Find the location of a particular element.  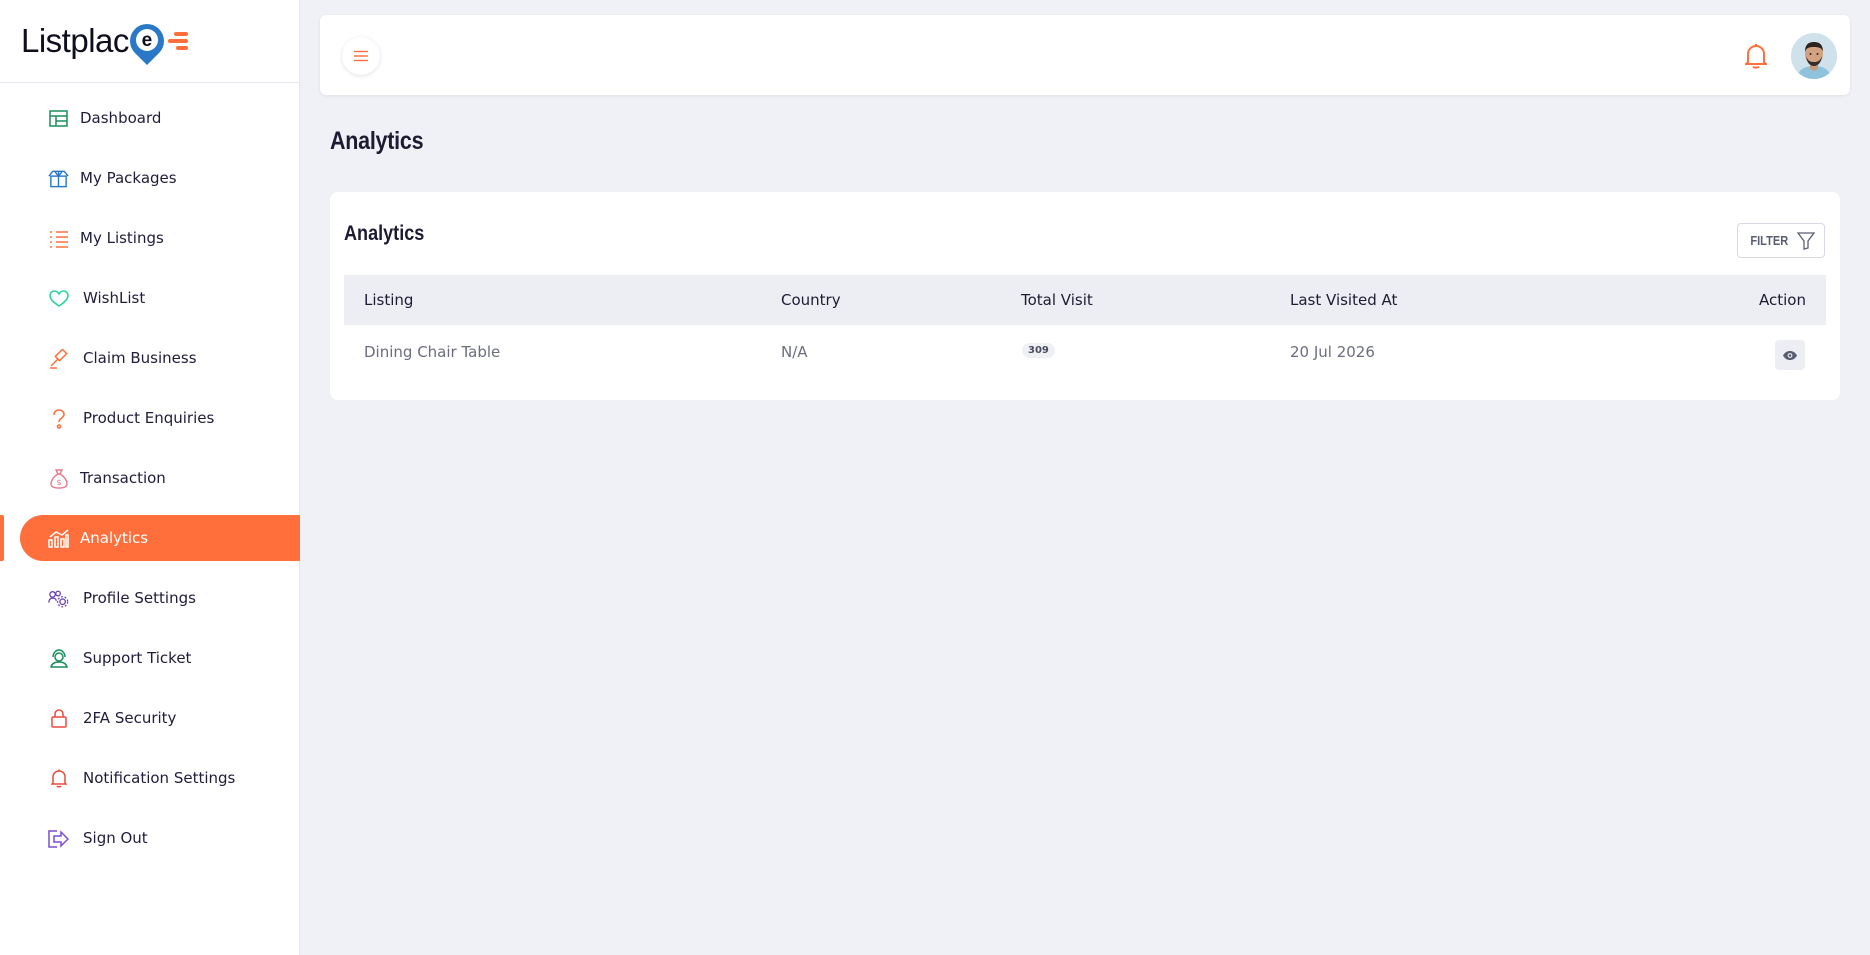

heart-icon is located at coordinates (58, 298).